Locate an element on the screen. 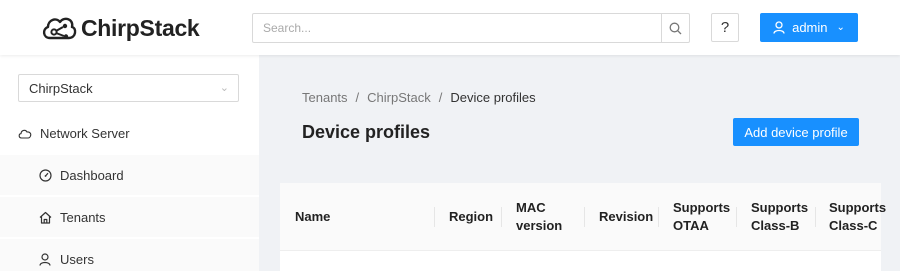 This screenshot has width=900, height=271. sidebar-item-label: Users is located at coordinates (77, 259).